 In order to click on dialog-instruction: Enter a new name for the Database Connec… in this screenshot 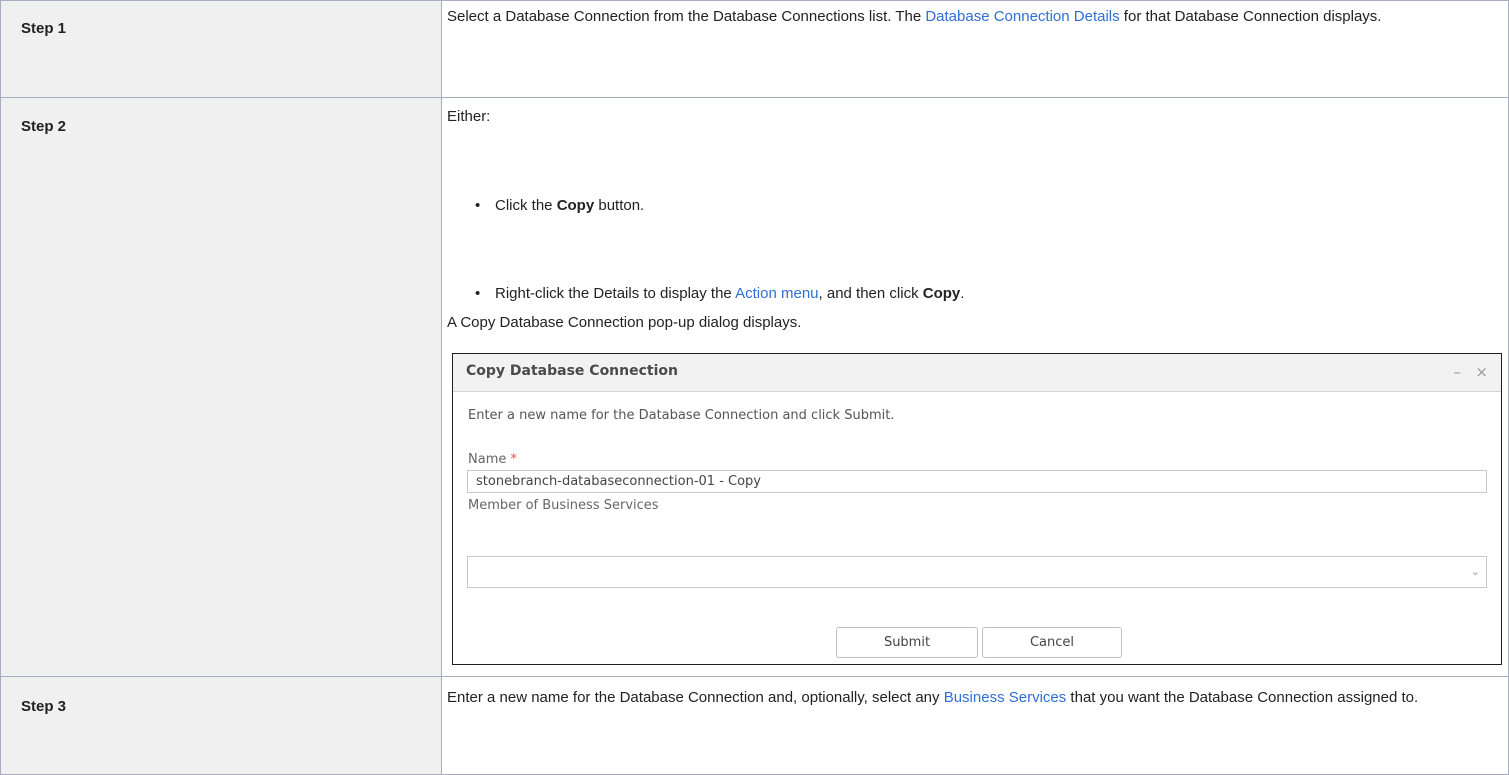, I will do `click(681, 415)`.